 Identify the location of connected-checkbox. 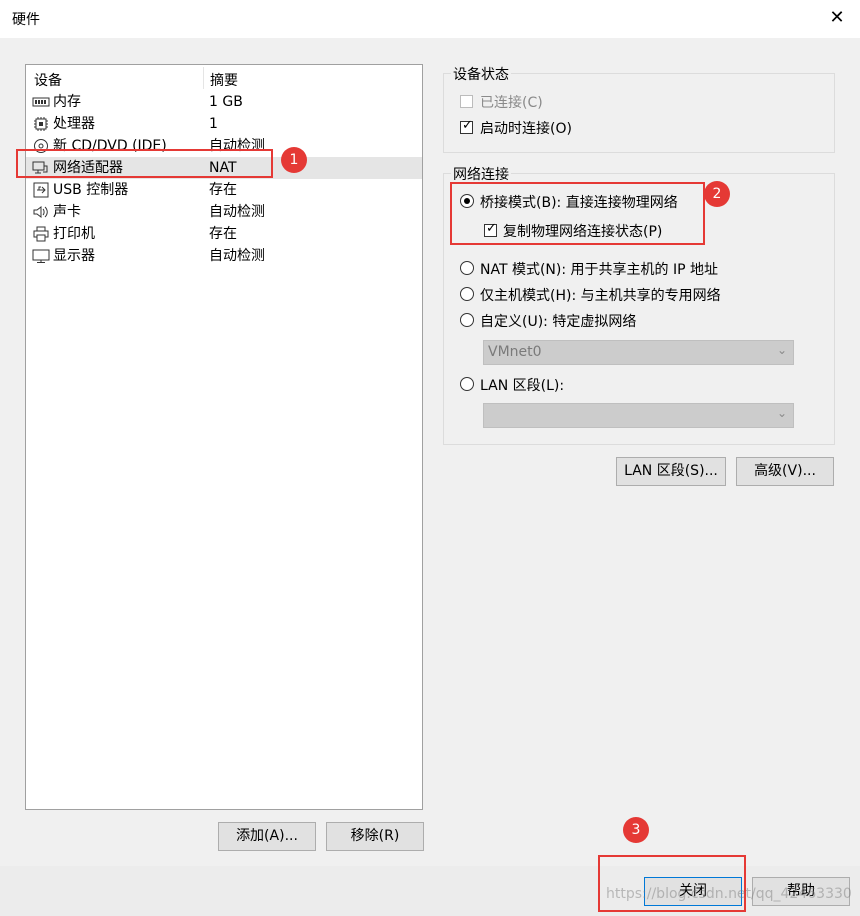
(466, 101).